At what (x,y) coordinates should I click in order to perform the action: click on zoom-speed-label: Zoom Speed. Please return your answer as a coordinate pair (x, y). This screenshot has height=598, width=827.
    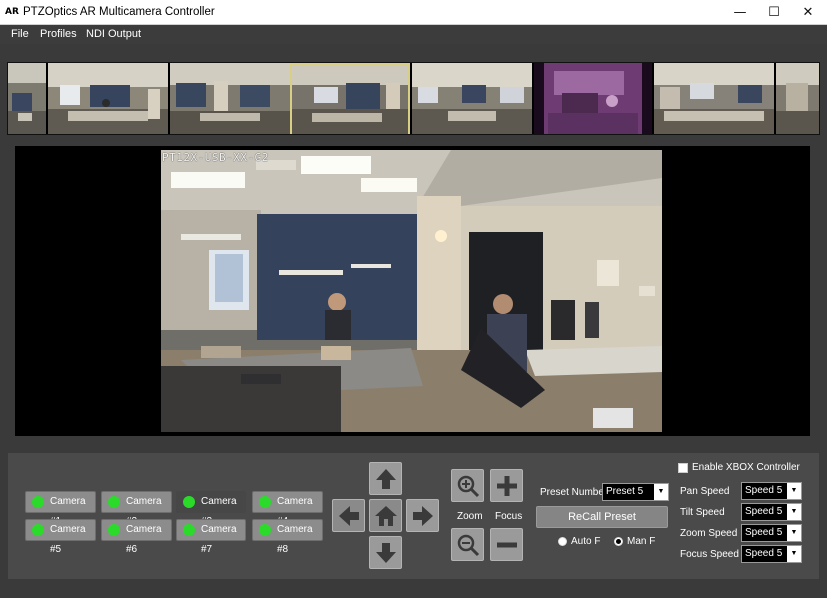
    Looking at the image, I should click on (709, 533).